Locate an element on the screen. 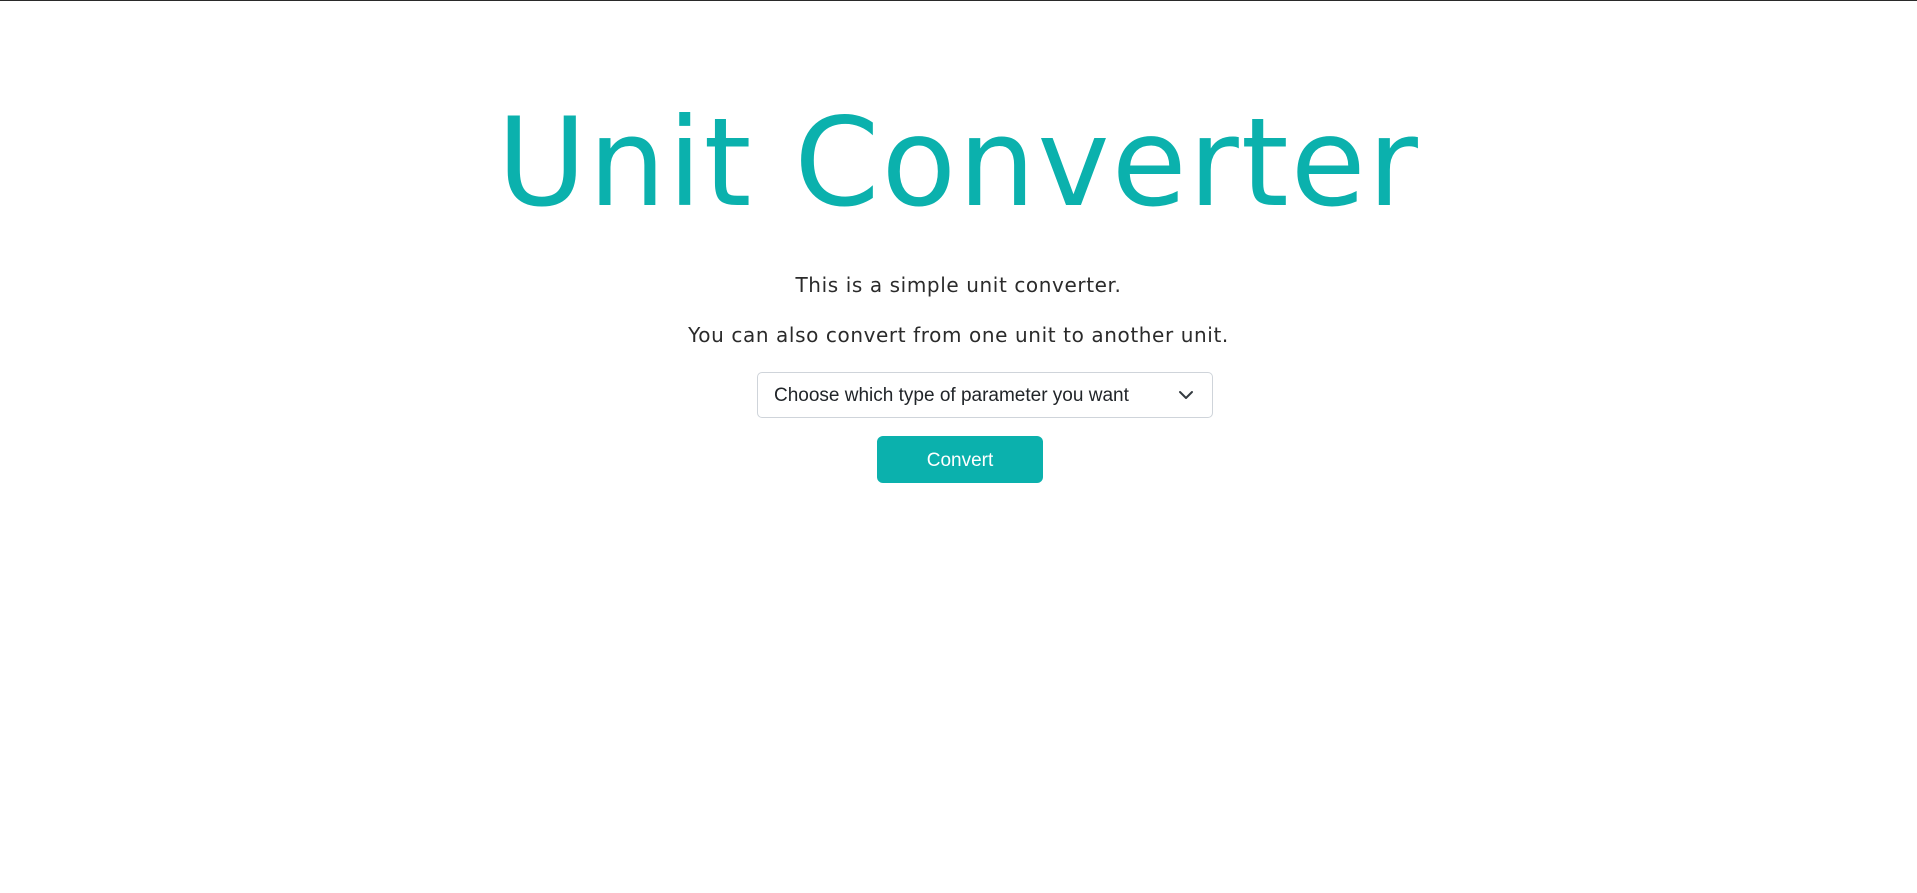  chevron-down-icon is located at coordinates (1186, 395).